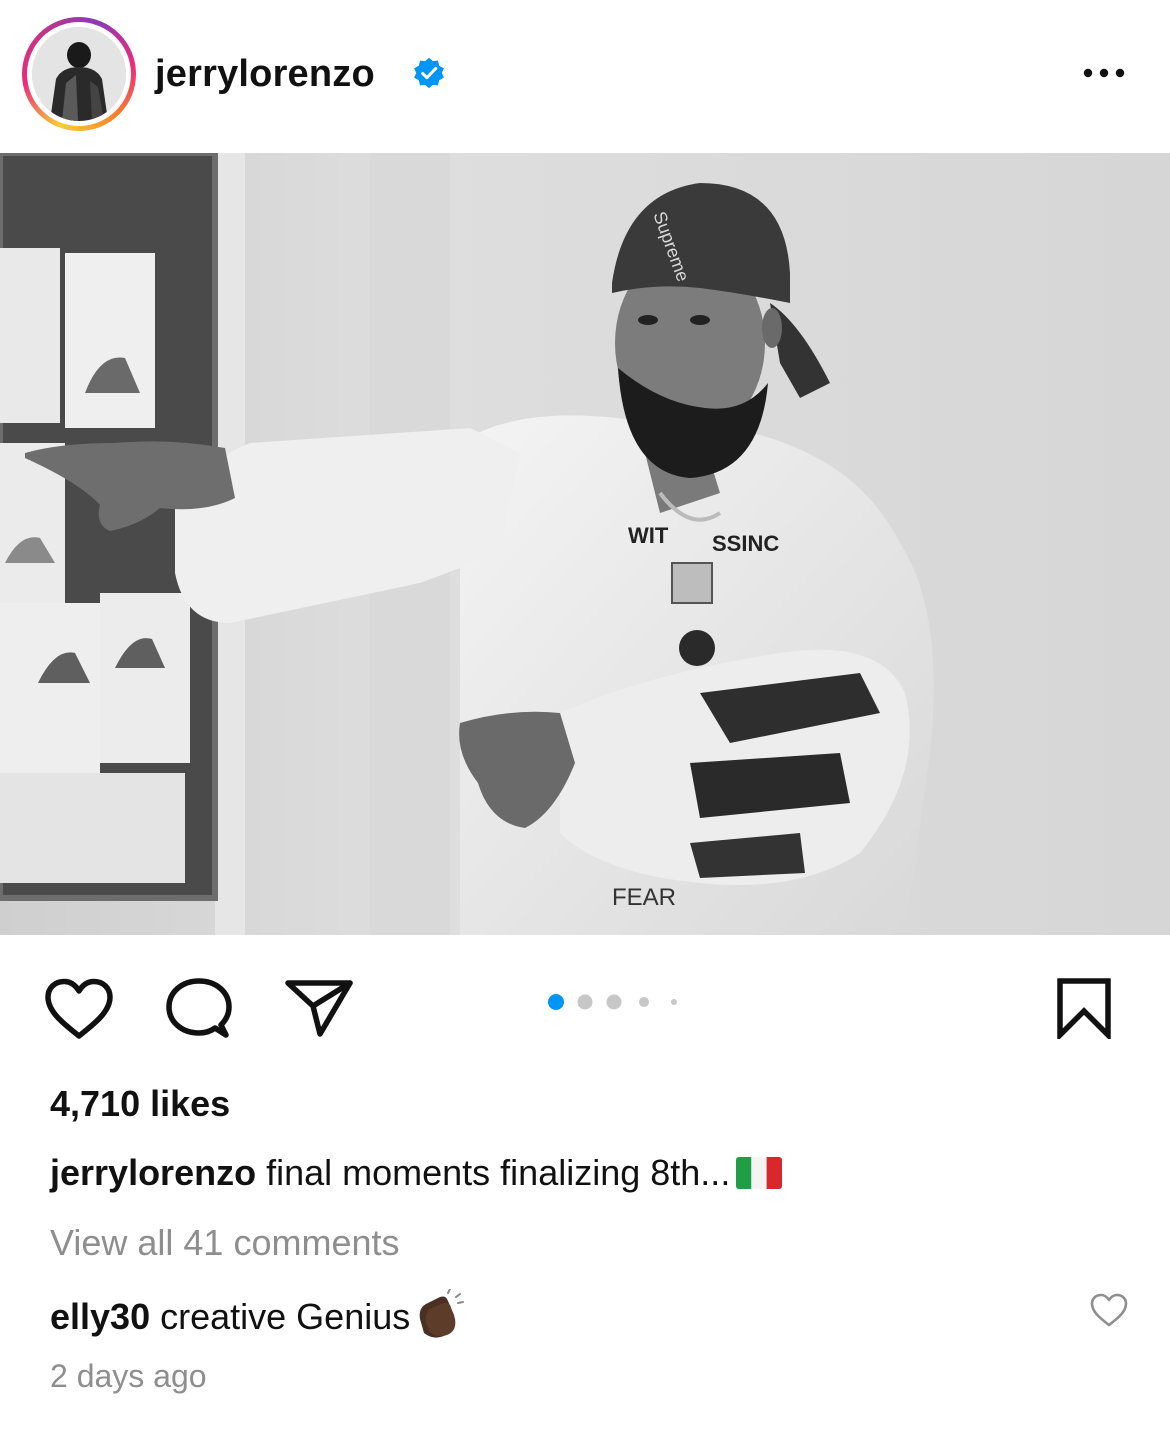  What do you see at coordinates (265, 74) in the screenshot?
I see `post-username: jerrylorenzo` at bounding box center [265, 74].